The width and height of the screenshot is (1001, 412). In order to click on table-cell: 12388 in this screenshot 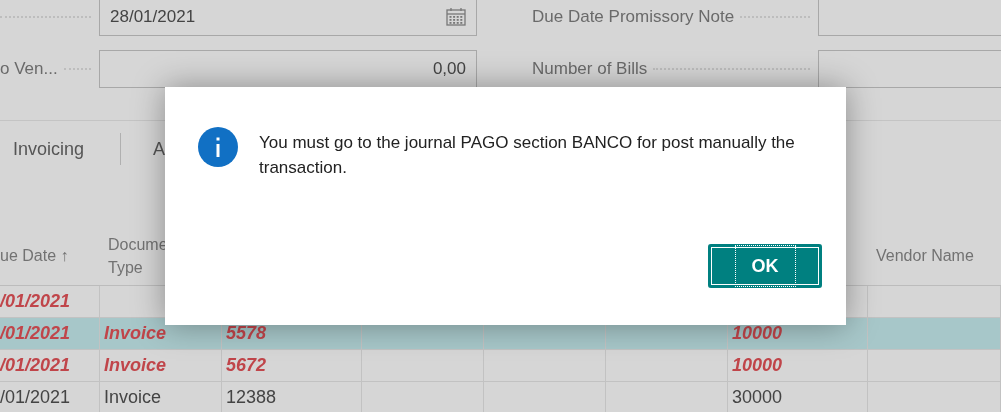, I will do `click(251, 397)`.